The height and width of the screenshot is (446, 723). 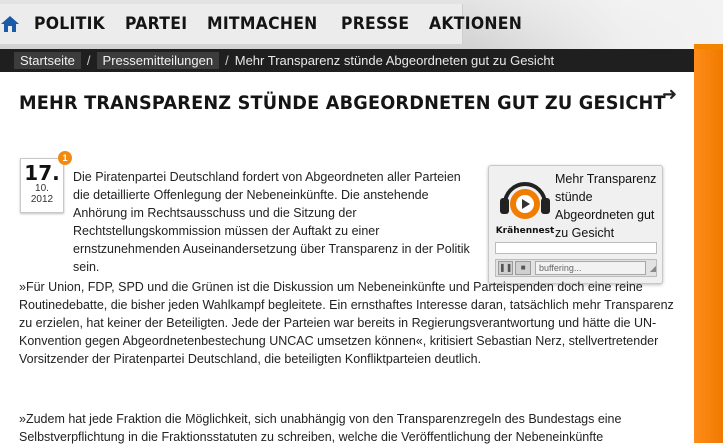 I want to click on nav-item-aktionen: AKTIONEN, so click(x=475, y=24).